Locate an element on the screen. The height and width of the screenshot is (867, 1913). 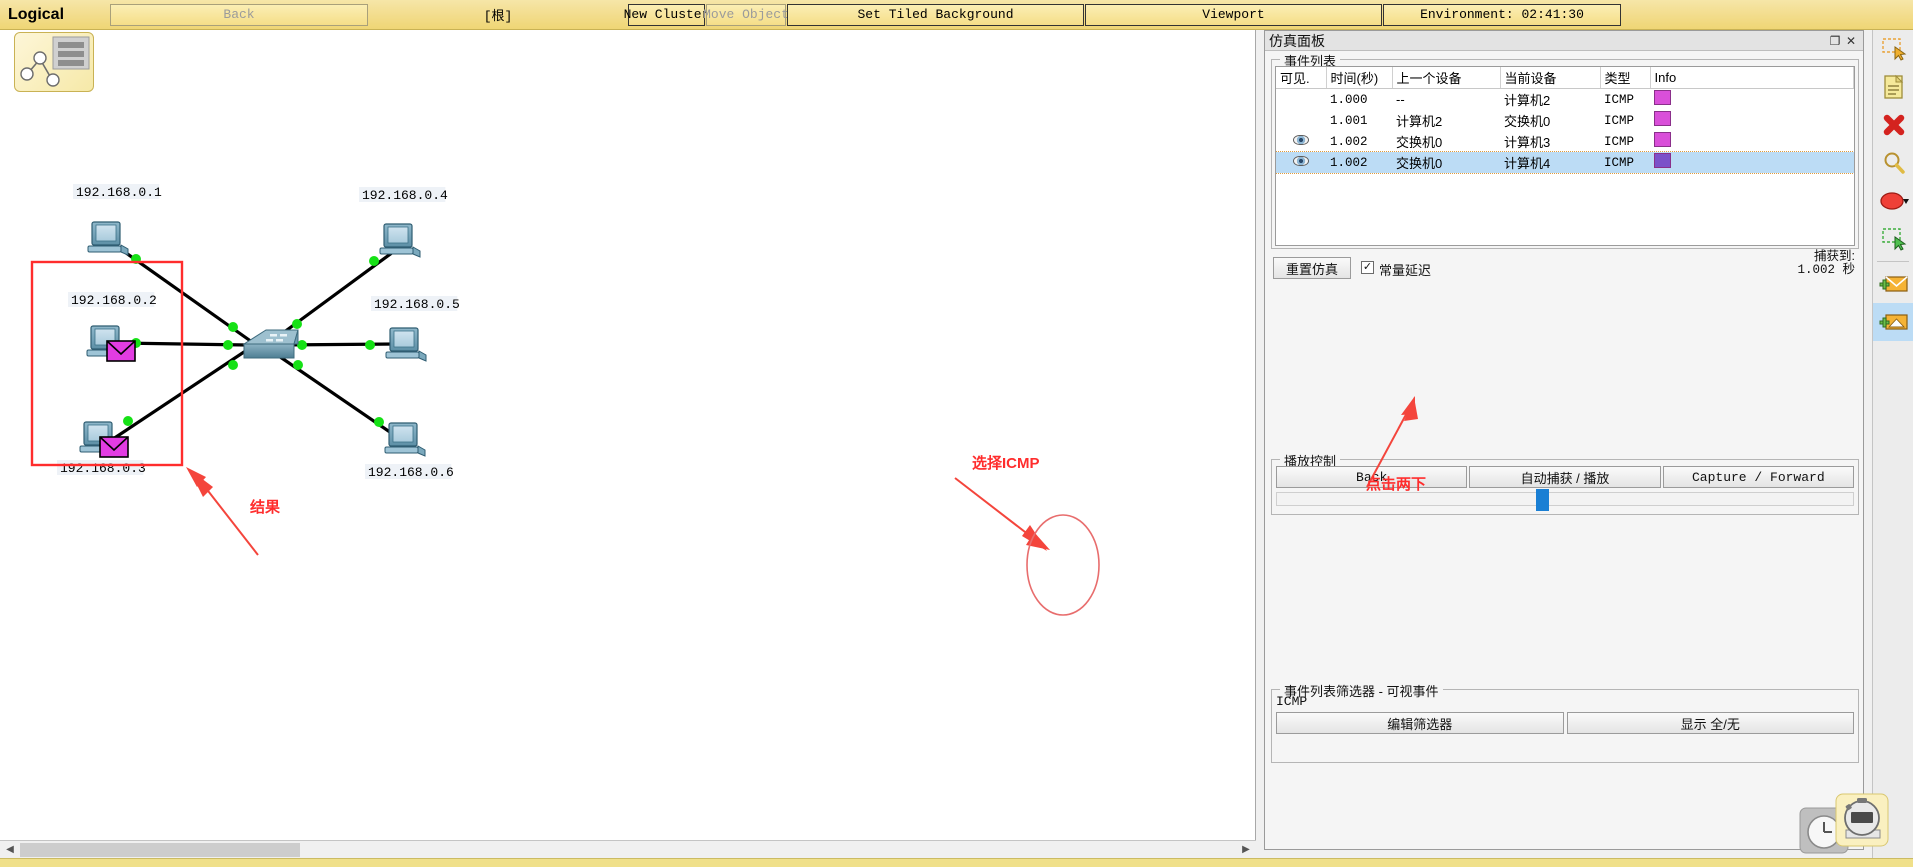
horizontal-scroll-thumb is located at coordinates (160, 849).